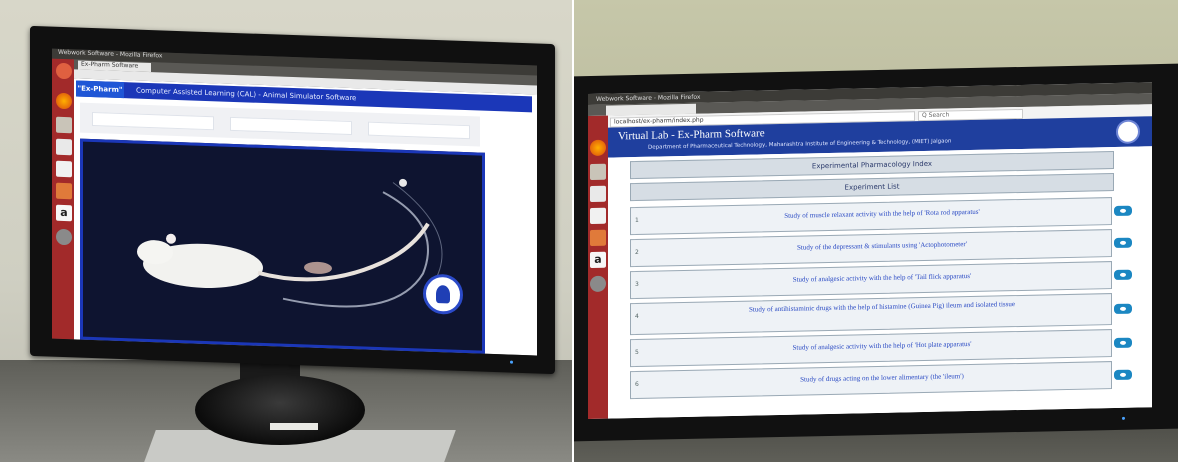  I want to click on experiment-number: 3, so click(637, 284).